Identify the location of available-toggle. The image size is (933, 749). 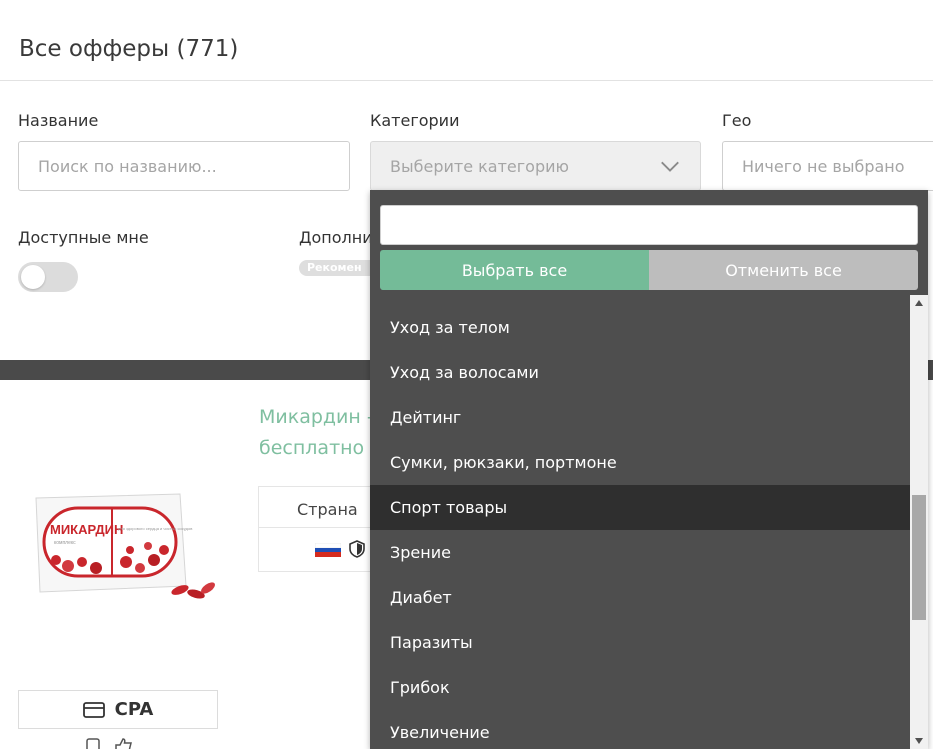
(48, 277).